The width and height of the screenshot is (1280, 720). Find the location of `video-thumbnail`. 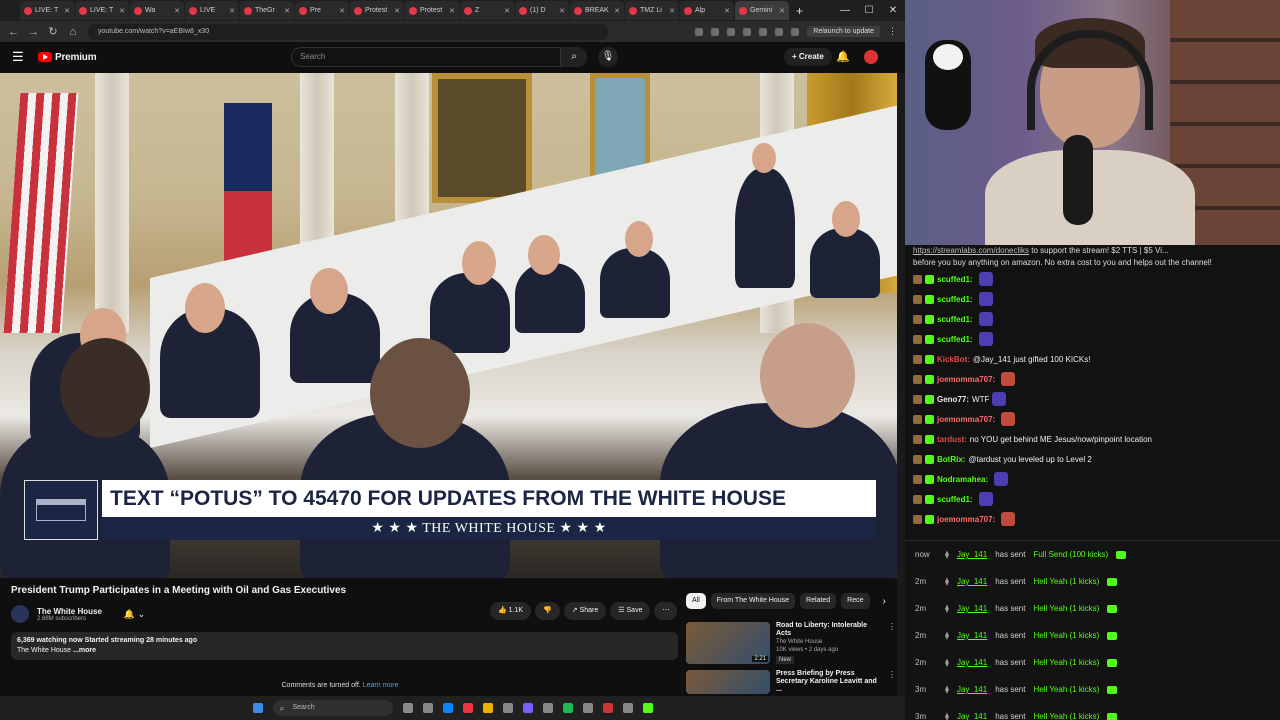

video-thumbnail is located at coordinates (728, 682).